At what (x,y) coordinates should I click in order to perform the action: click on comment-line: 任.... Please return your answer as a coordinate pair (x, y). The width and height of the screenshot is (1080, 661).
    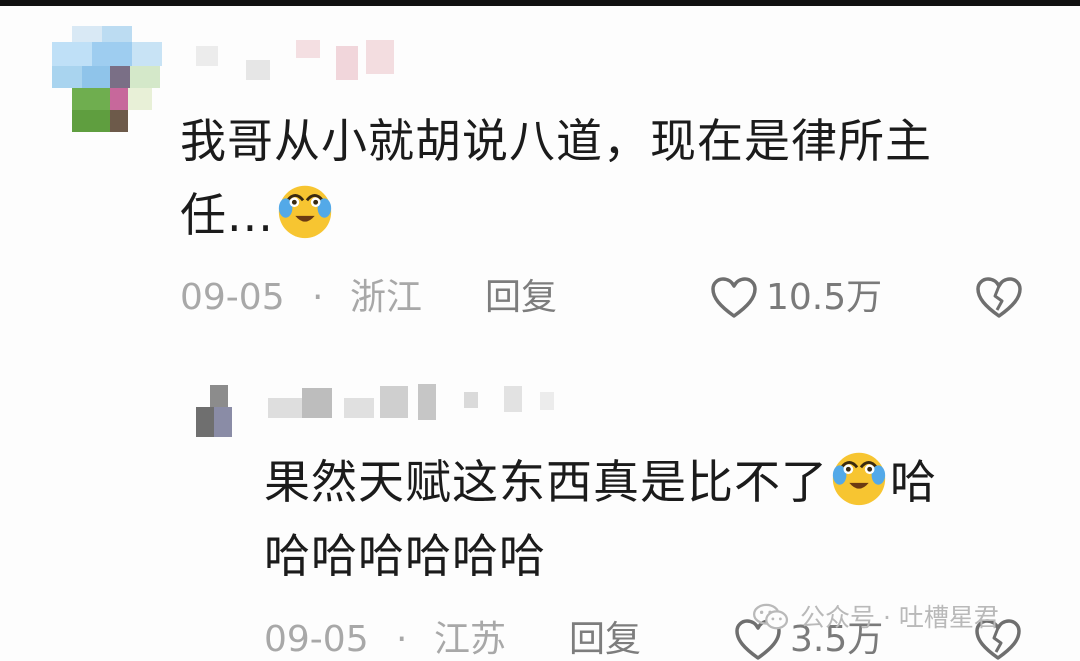
    Looking at the image, I should click on (610, 215).